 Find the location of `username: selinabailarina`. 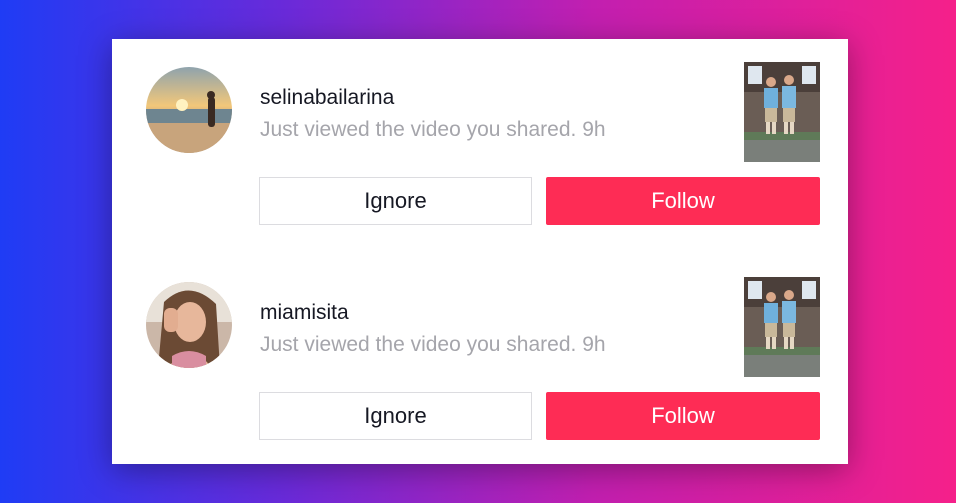

username: selinabailarina is located at coordinates (327, 98).